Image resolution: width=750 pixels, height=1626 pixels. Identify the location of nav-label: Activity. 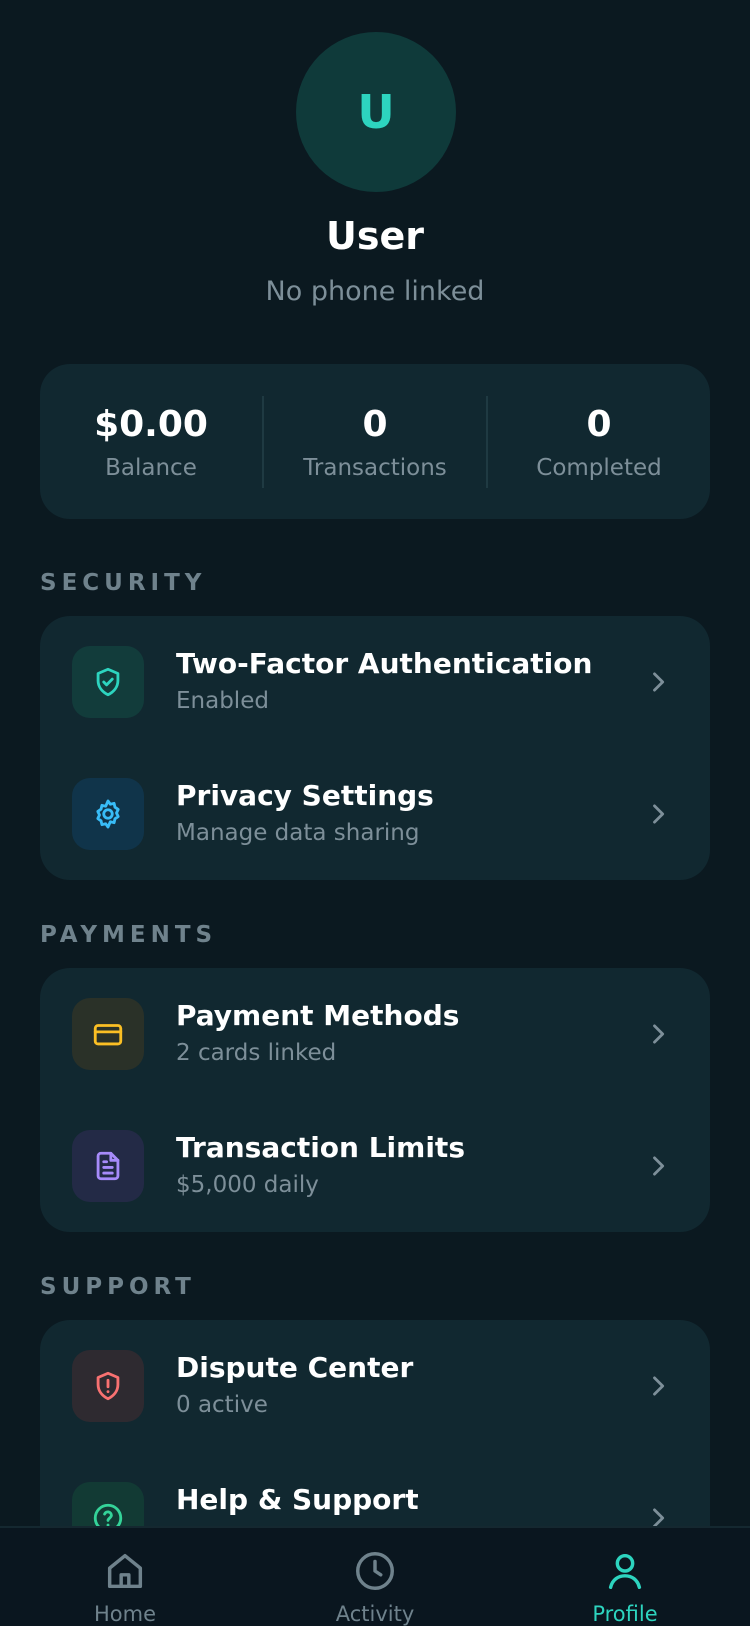
(375, 1614).